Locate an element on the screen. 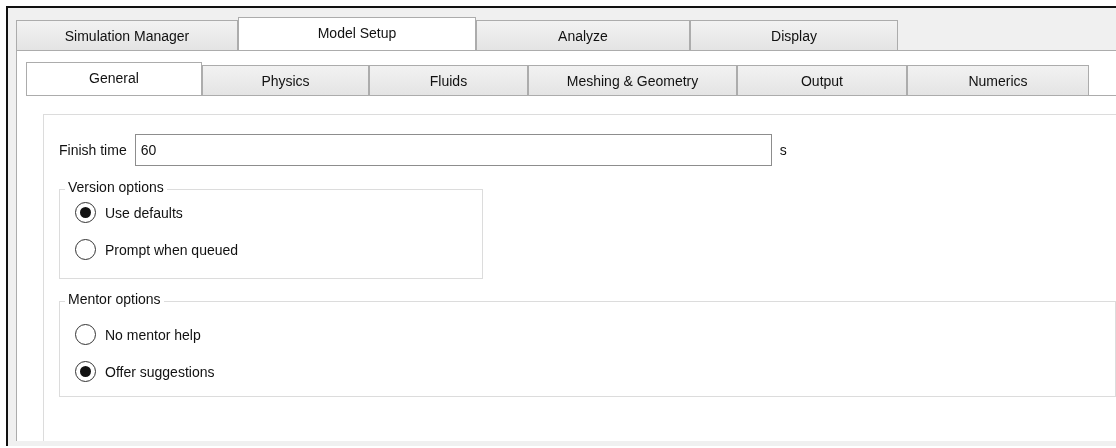 The width and height of the screenshot is (1116, 448). tab: General is located at coordinates (114, 78).